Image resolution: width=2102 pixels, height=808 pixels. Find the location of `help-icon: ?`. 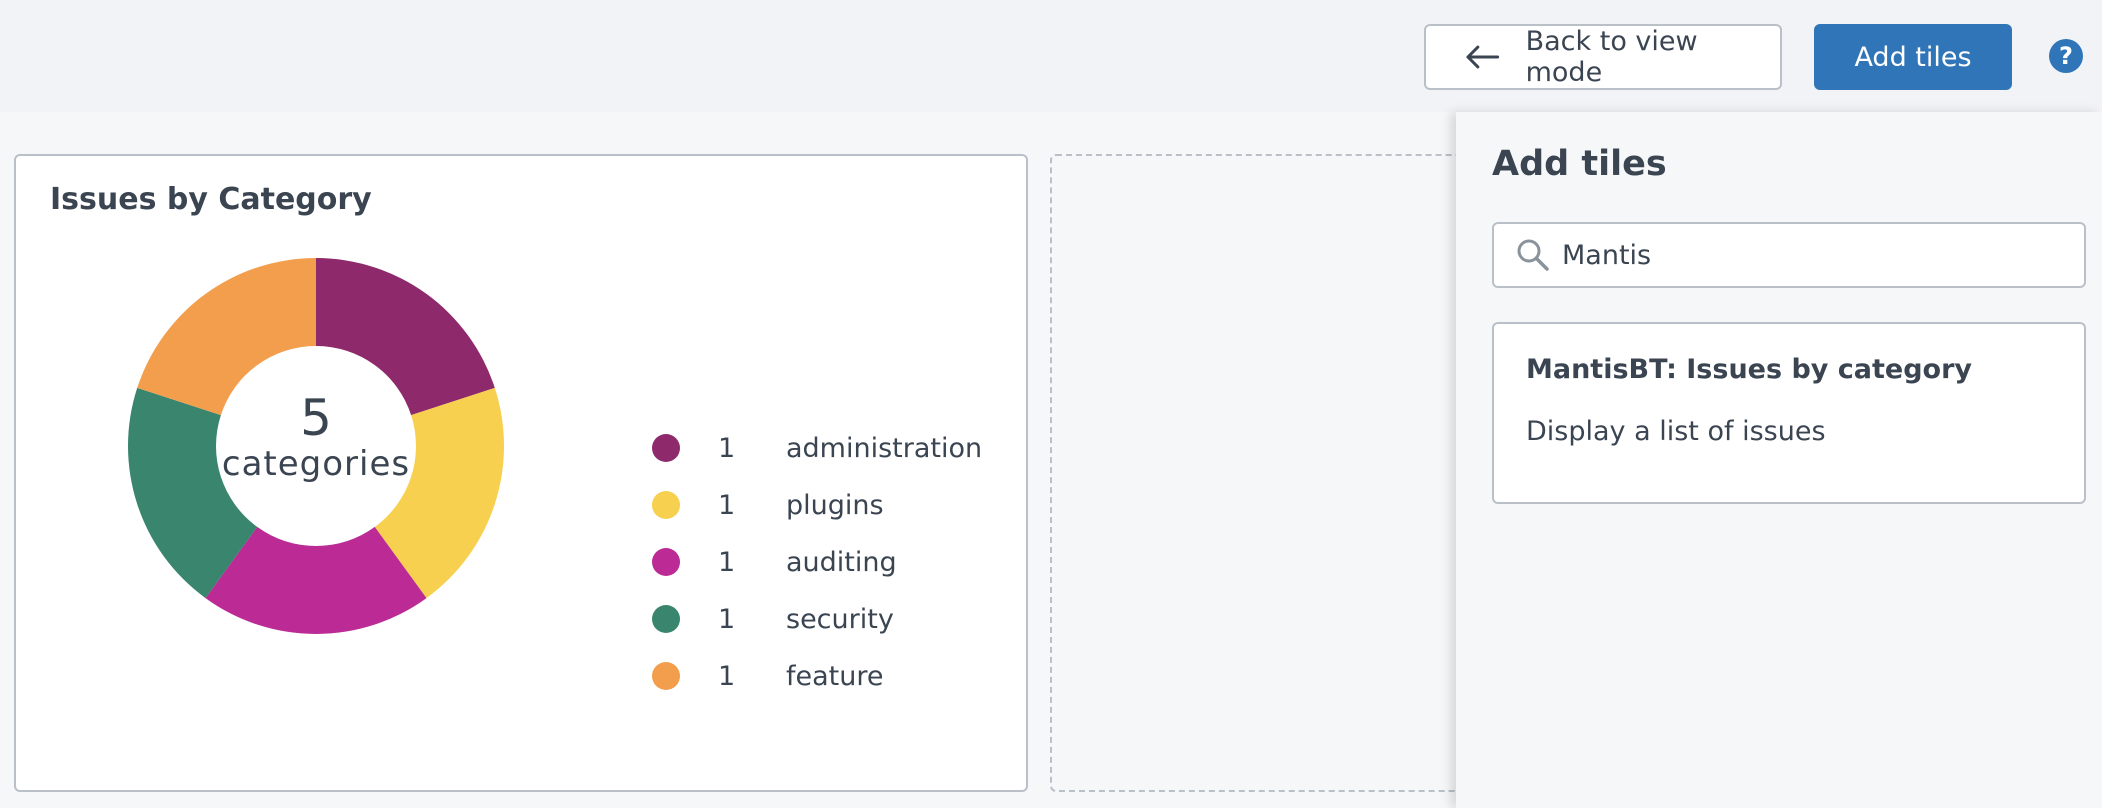

help-icon: ? is located at coordinates (2066, 56).